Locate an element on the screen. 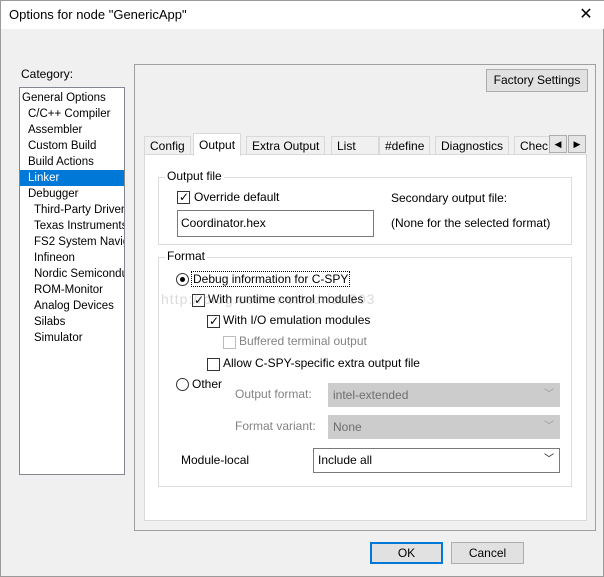 The width and height of the screenshot is (604, 577). format-group-label: Format is located at coordinates (186, 256).